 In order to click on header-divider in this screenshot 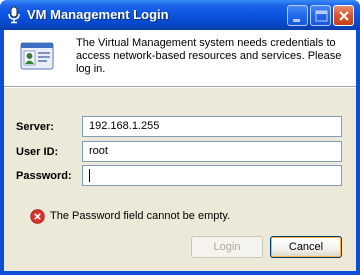, I will do `click(180, 87)`.